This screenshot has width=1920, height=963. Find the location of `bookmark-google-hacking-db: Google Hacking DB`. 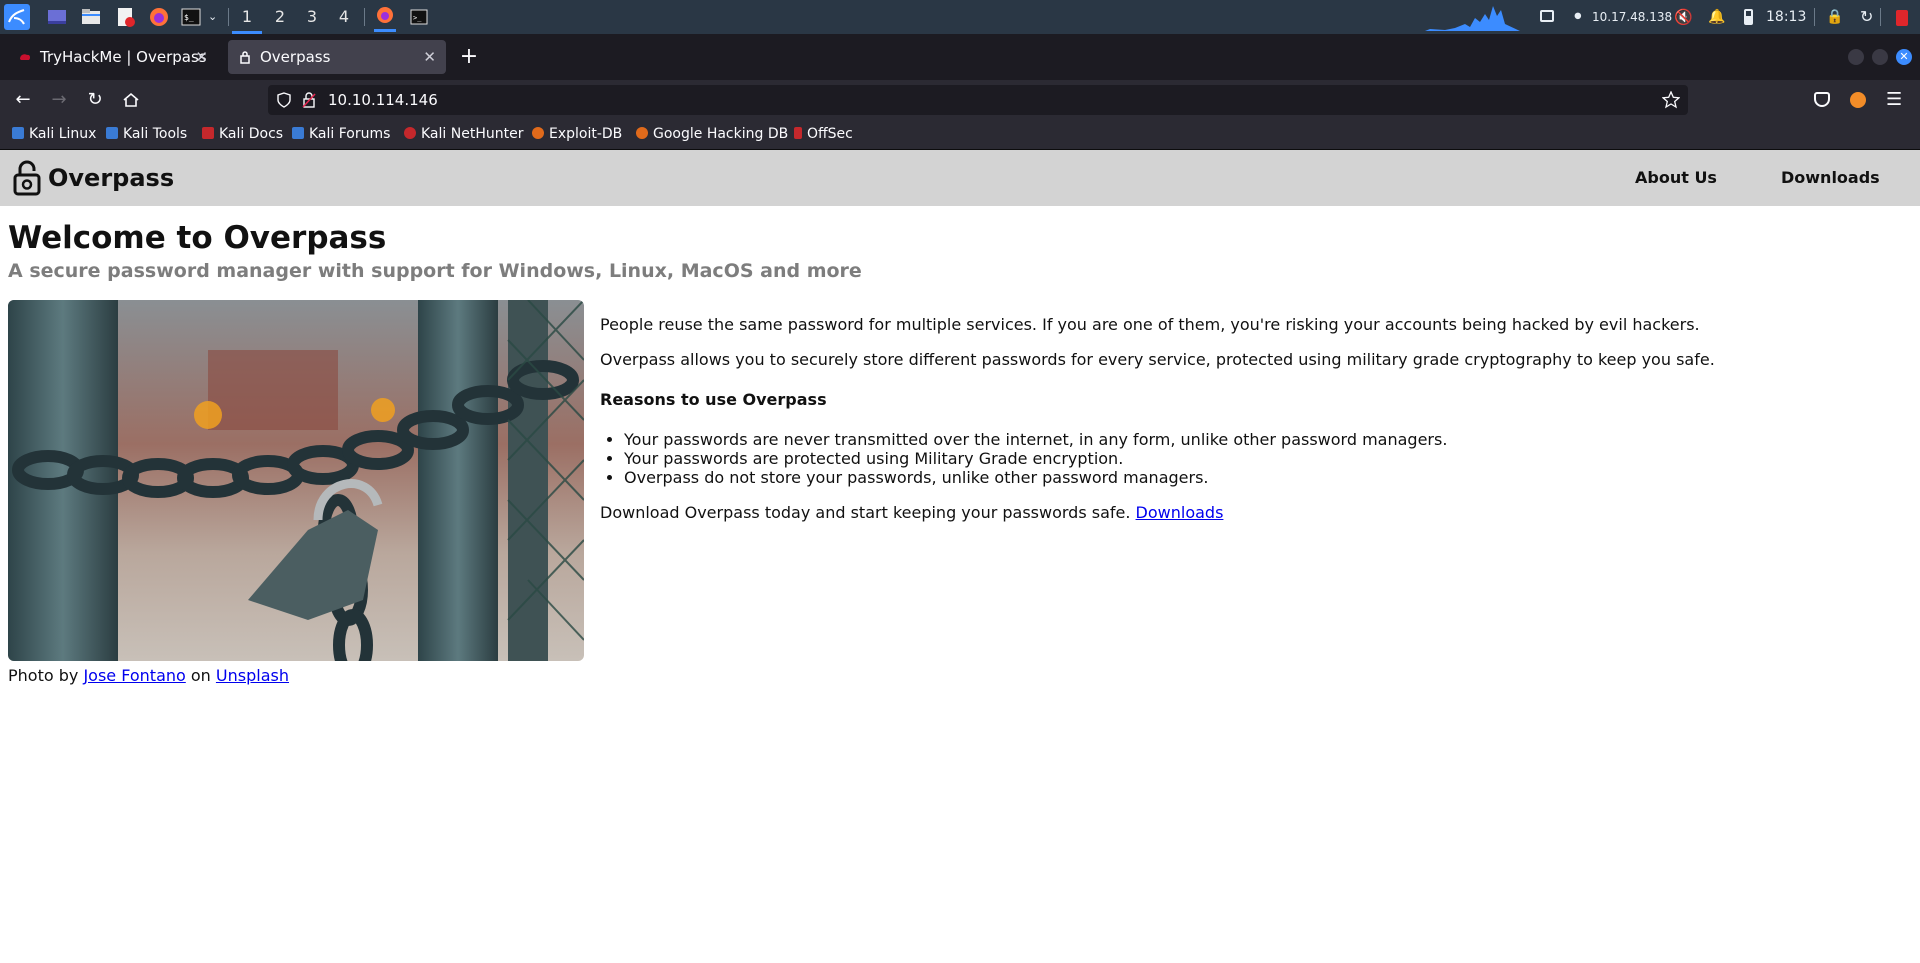

bookmark-google-hacking-db: Google Hacking DB is located at coordinates (712, 135).